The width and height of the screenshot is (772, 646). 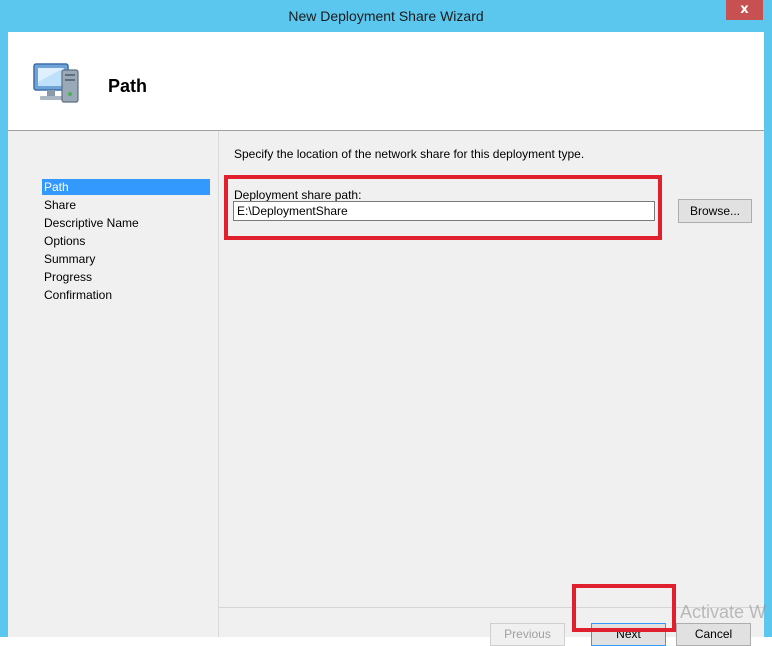 I want to click on close-icon: x, so click(x=744, y=9).